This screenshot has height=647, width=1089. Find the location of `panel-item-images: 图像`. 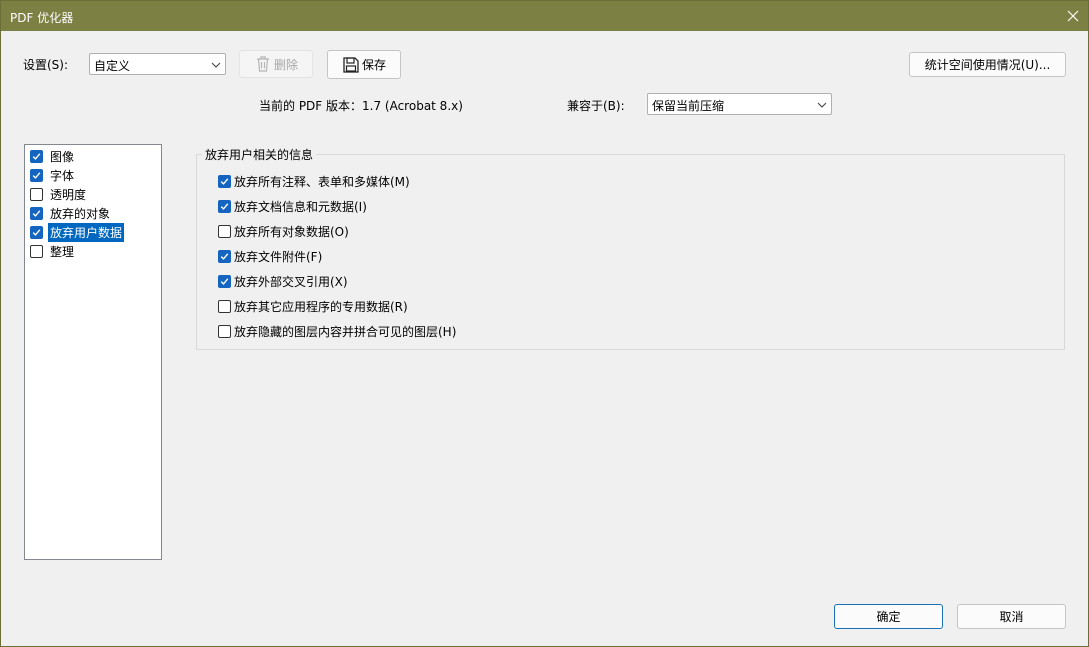

panel-item-images: 图像 is located at coordinates (53, 156).